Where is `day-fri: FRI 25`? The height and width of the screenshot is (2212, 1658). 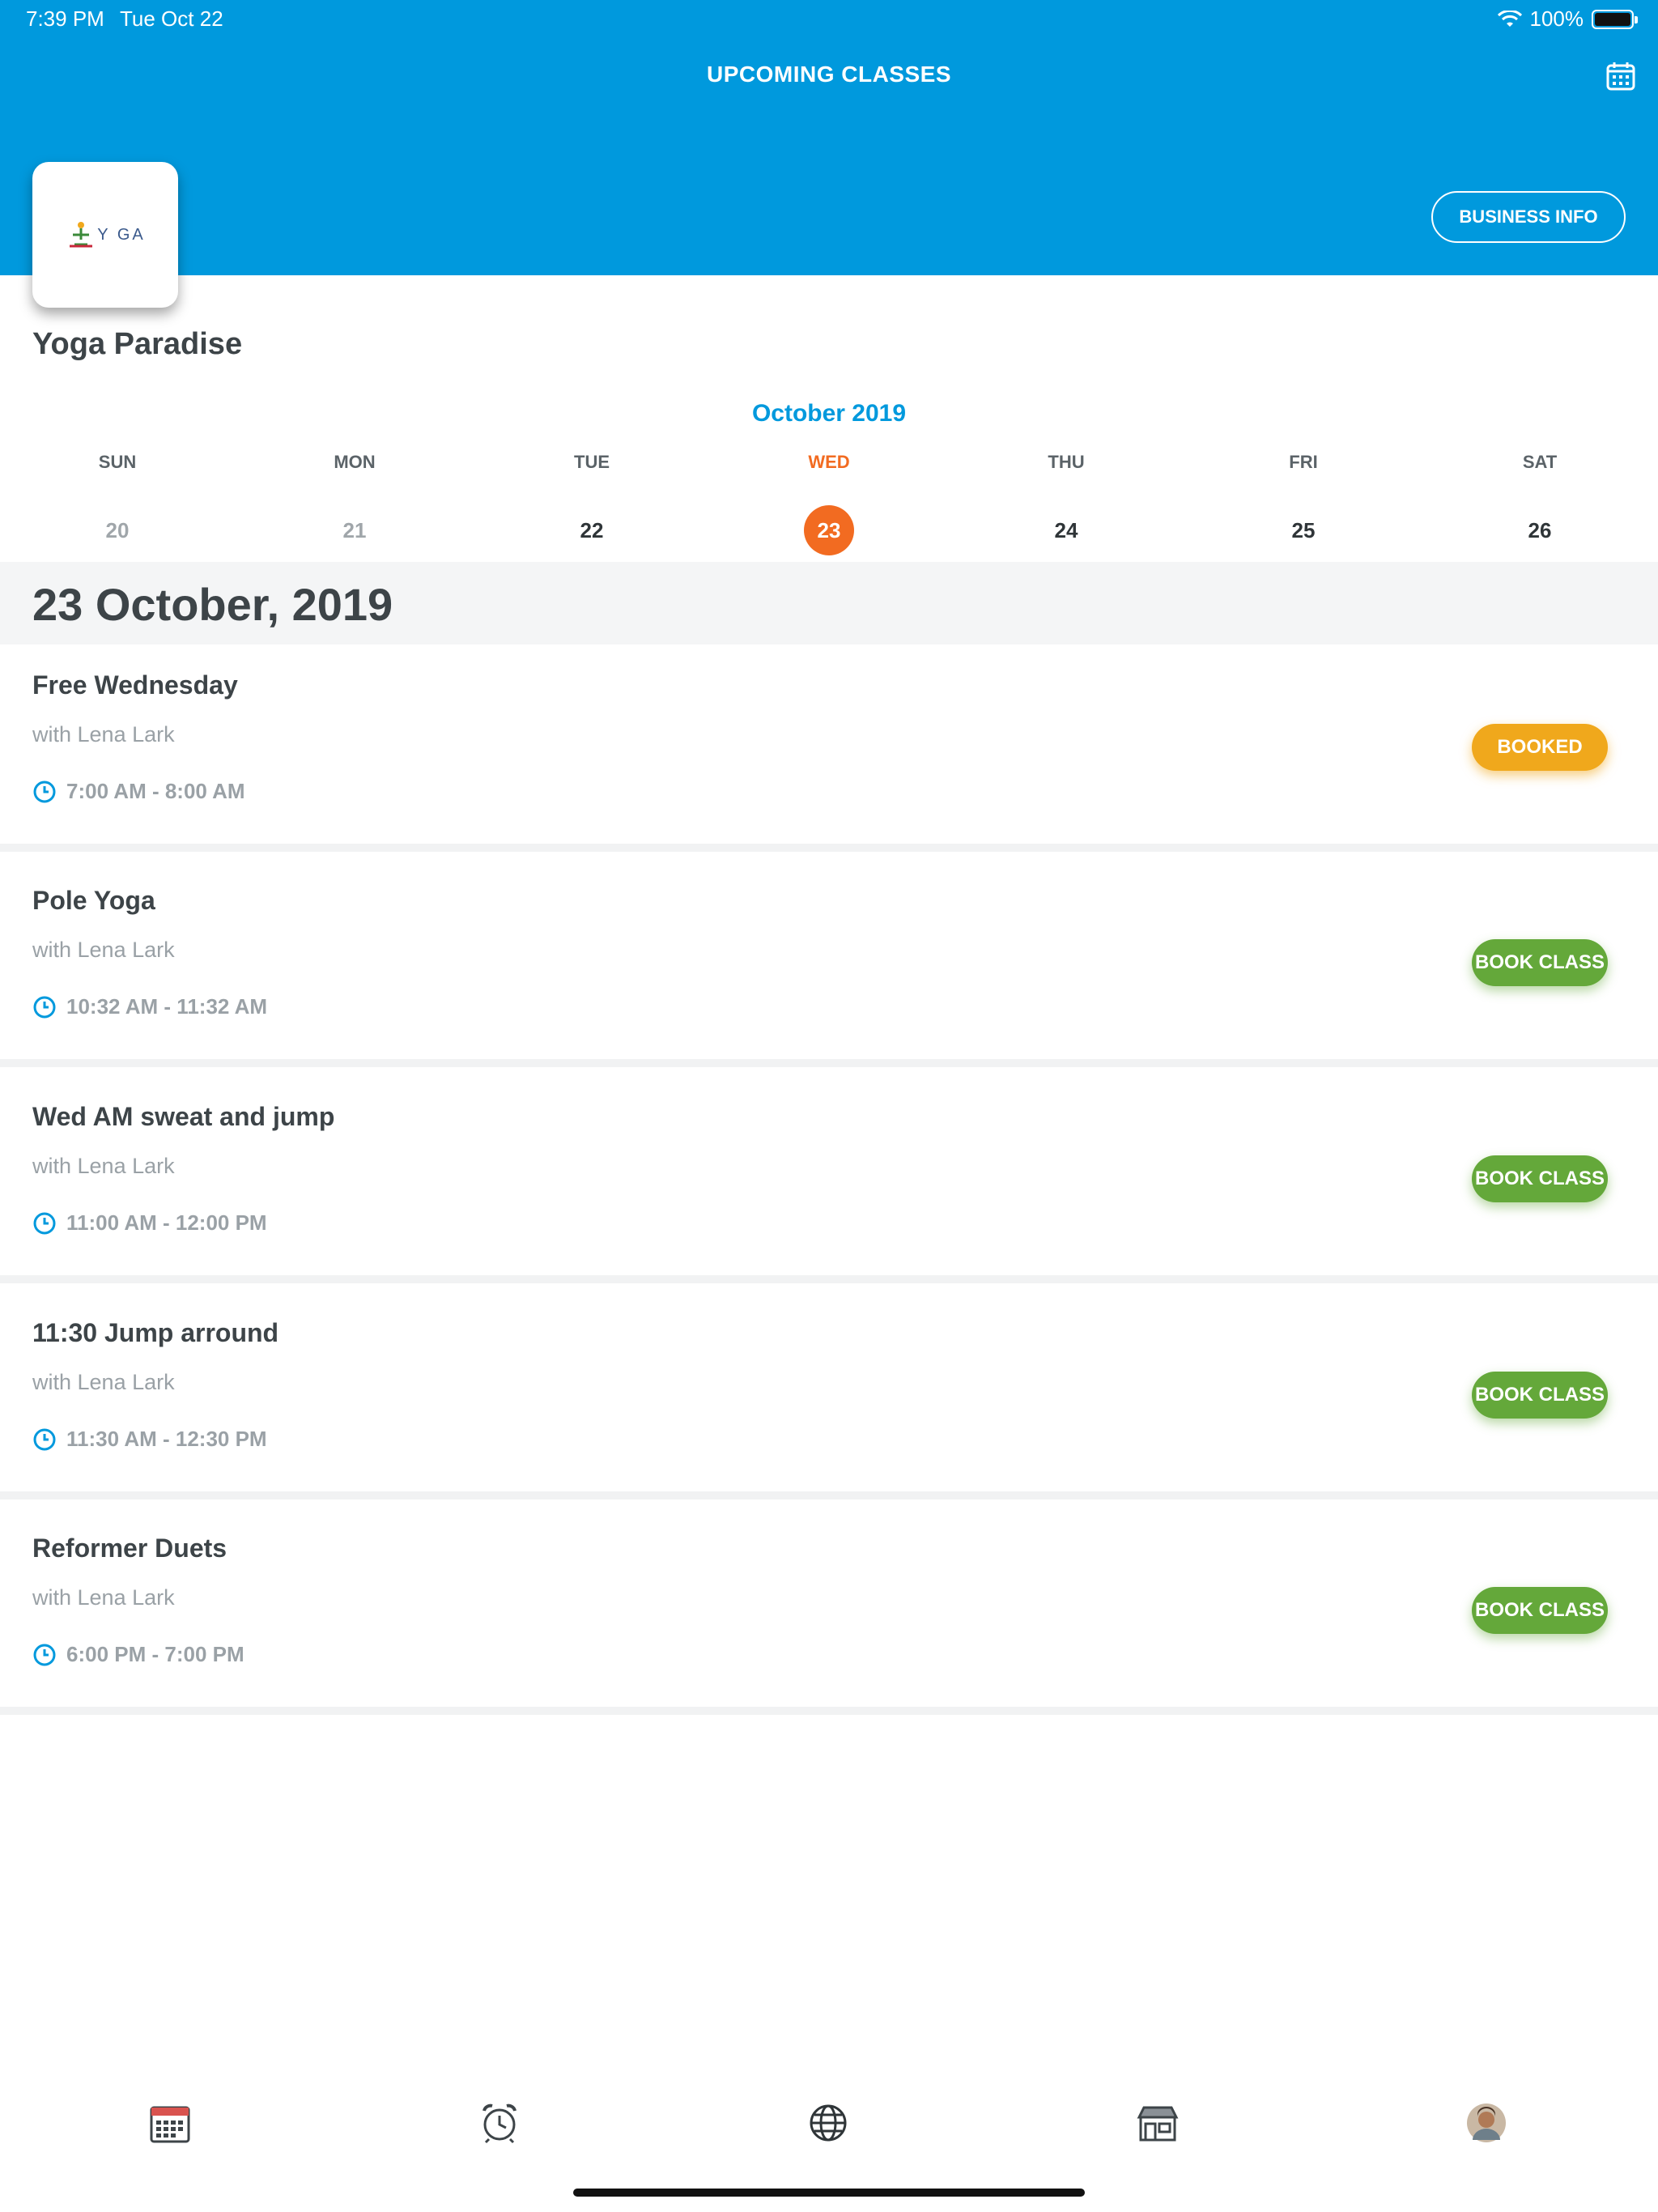
day-fri: FRI 25 is located at coordinates (1303, 504).